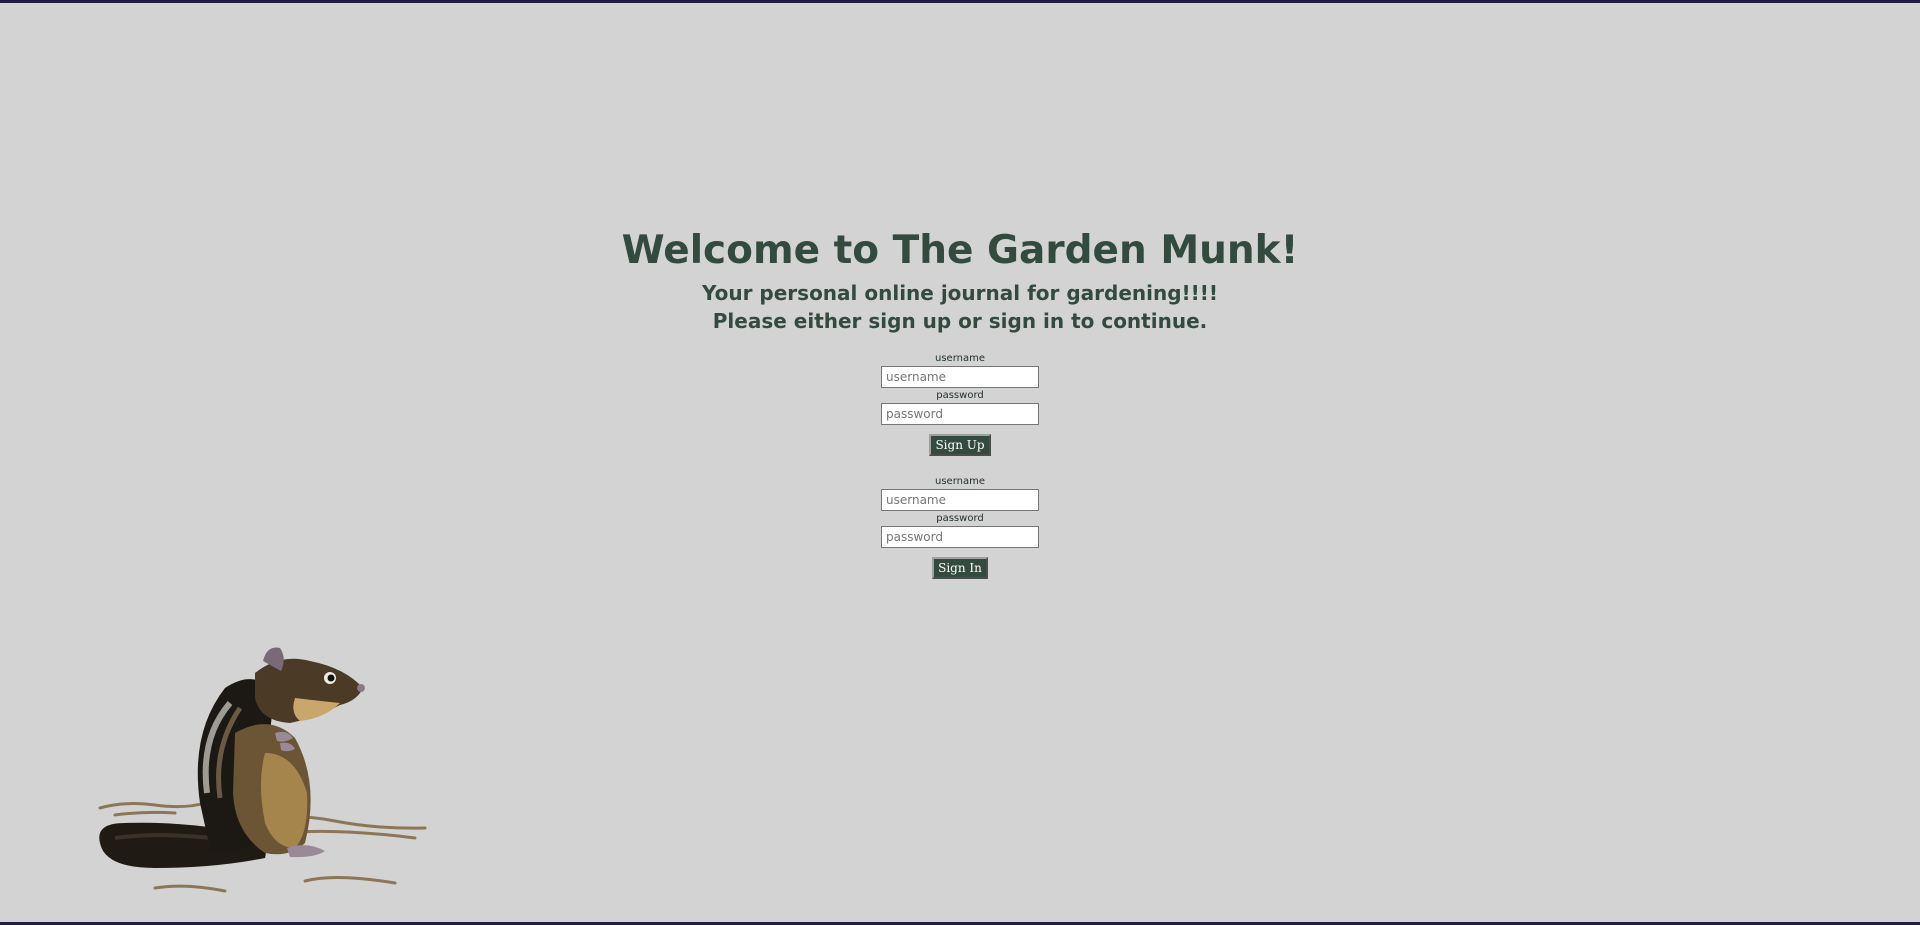 The height and width of the screenshot is (925, 1920). I want to click on sign-in-button: Sign In, so click(960, 568).